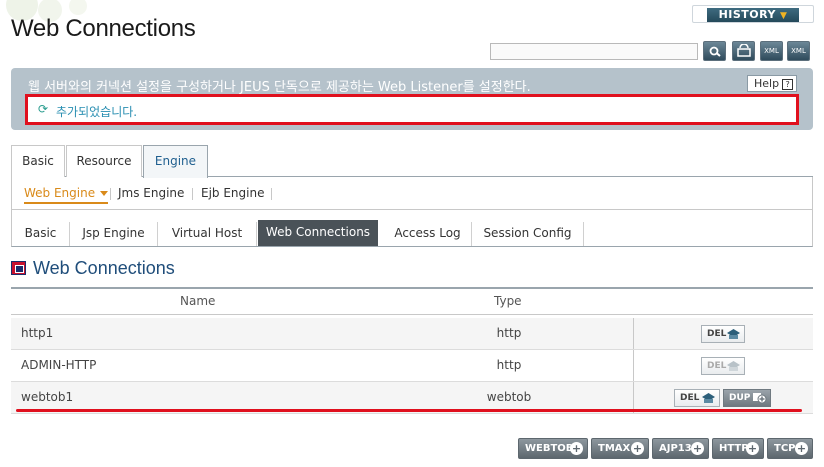 This screenshot has width=824, height=467. Describe the element at coordinates (747, 14) in the screenshot. I see `history-label: HISTORY` at that location.